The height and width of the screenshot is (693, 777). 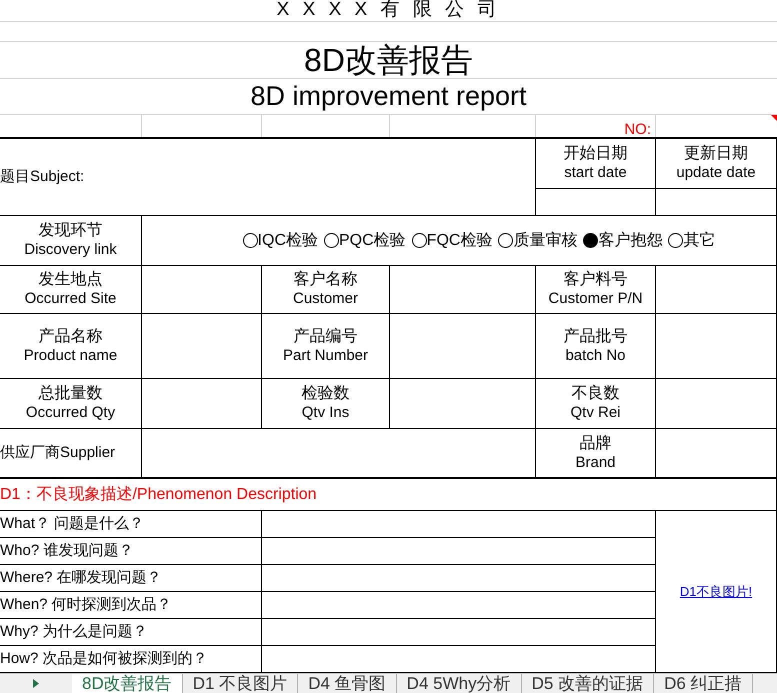 I want to click on radio-option: IQC检验, so click(x=280, y=240).